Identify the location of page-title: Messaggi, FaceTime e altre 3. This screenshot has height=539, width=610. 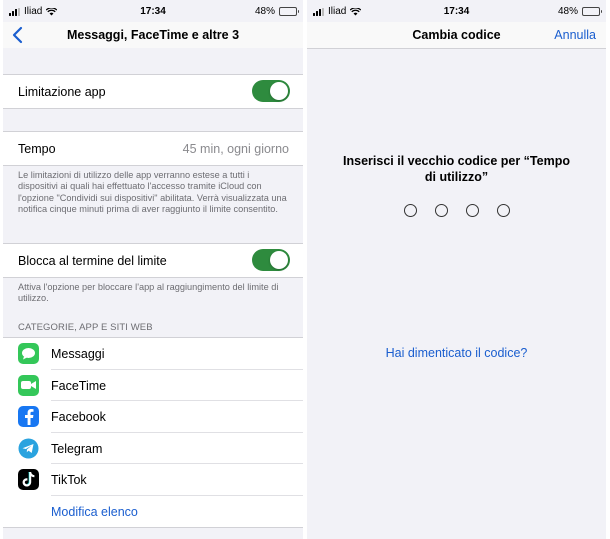
(153, 35).